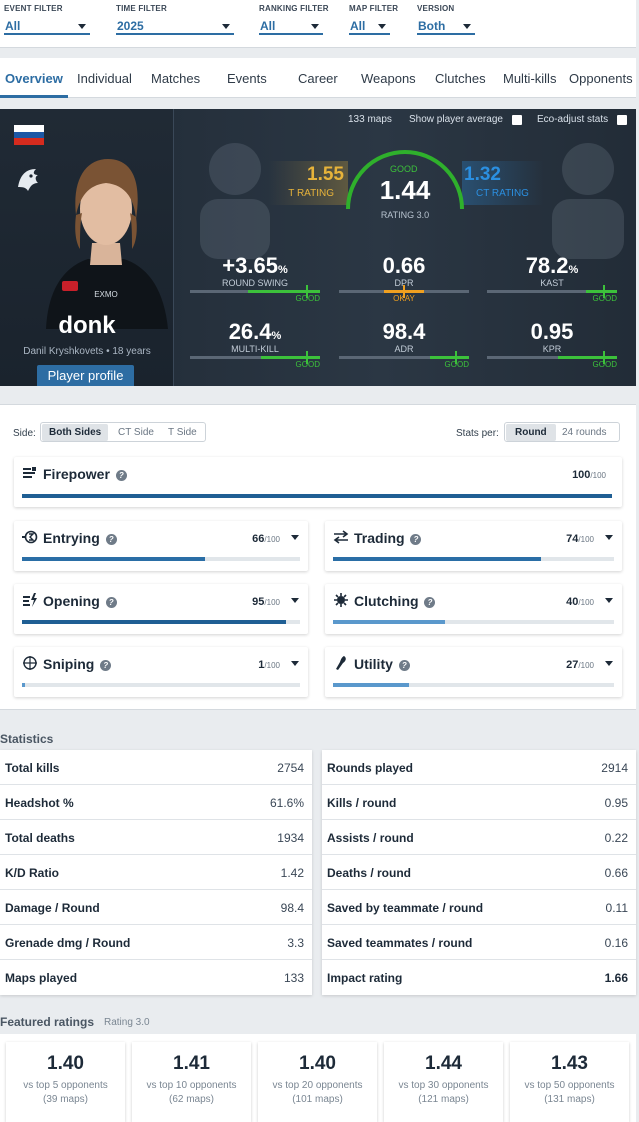 The height and width of the screenshot is (1122, 639). What do you see at coordinates (531, 432) in the screenshot?
I see `per-round-option: Round` at bounding box center [531, 432].